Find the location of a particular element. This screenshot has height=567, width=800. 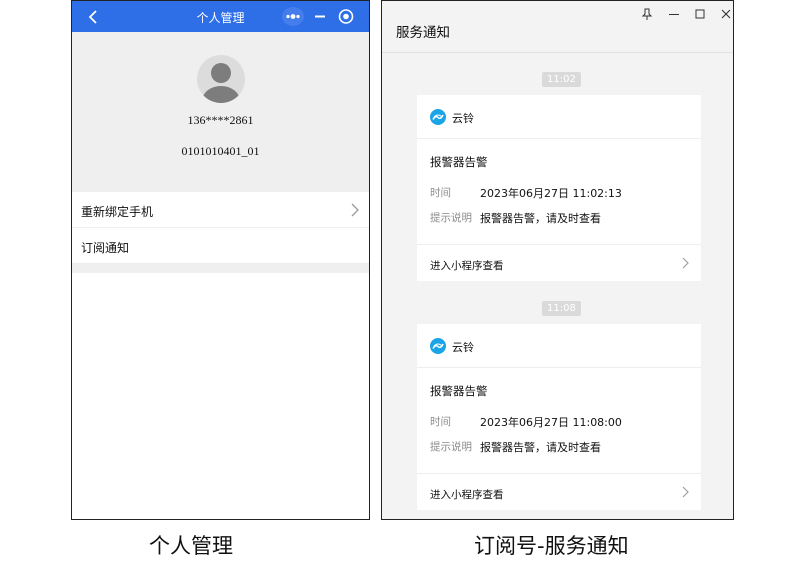

account-id: 0101010401_01 is located at coordinates (220, 151).